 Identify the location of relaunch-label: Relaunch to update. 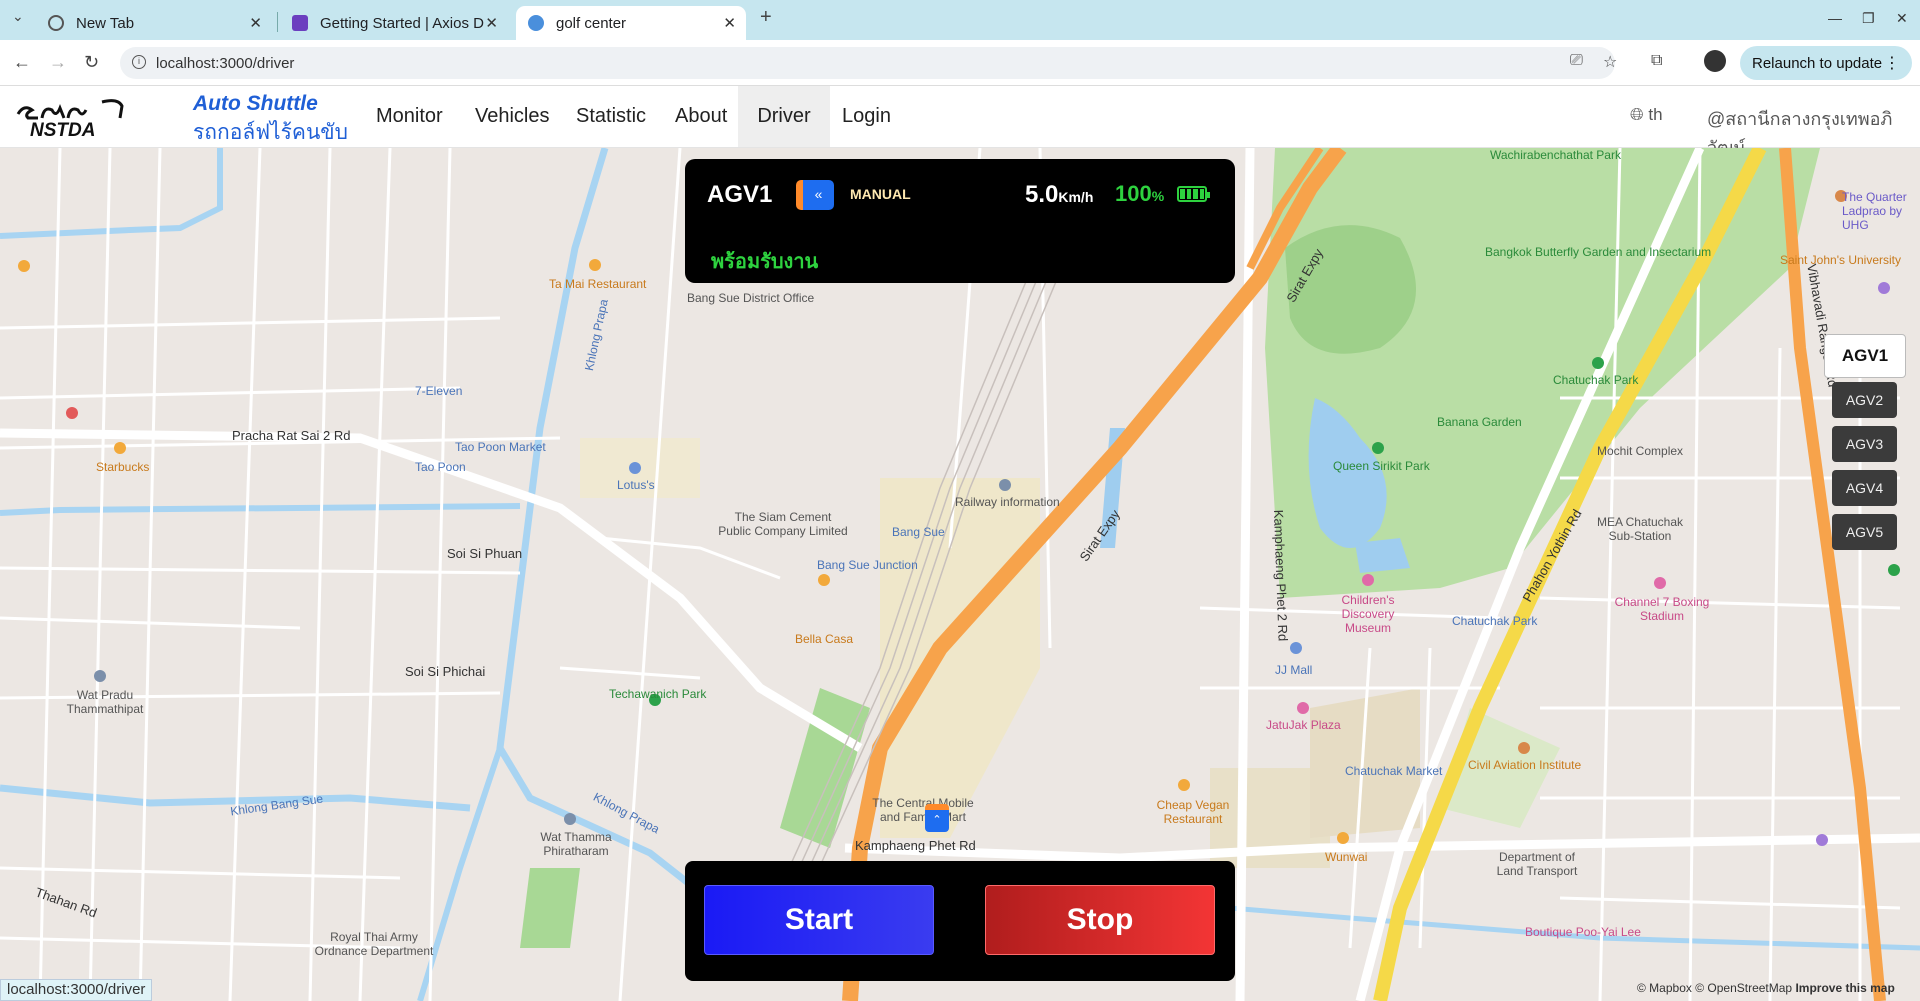
(1817, 63).